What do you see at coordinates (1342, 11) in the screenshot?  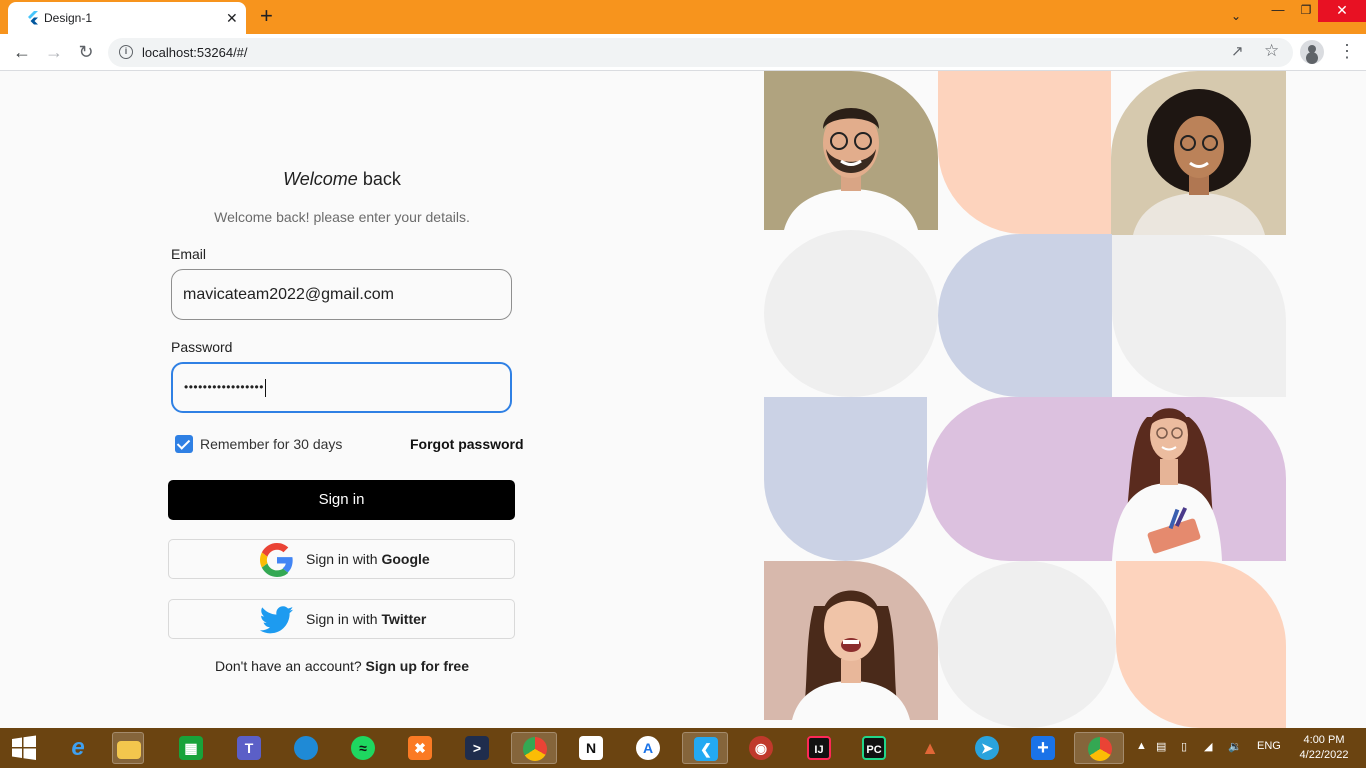 I see `close-window-button: ✕` at bounding box center [1342, 11].